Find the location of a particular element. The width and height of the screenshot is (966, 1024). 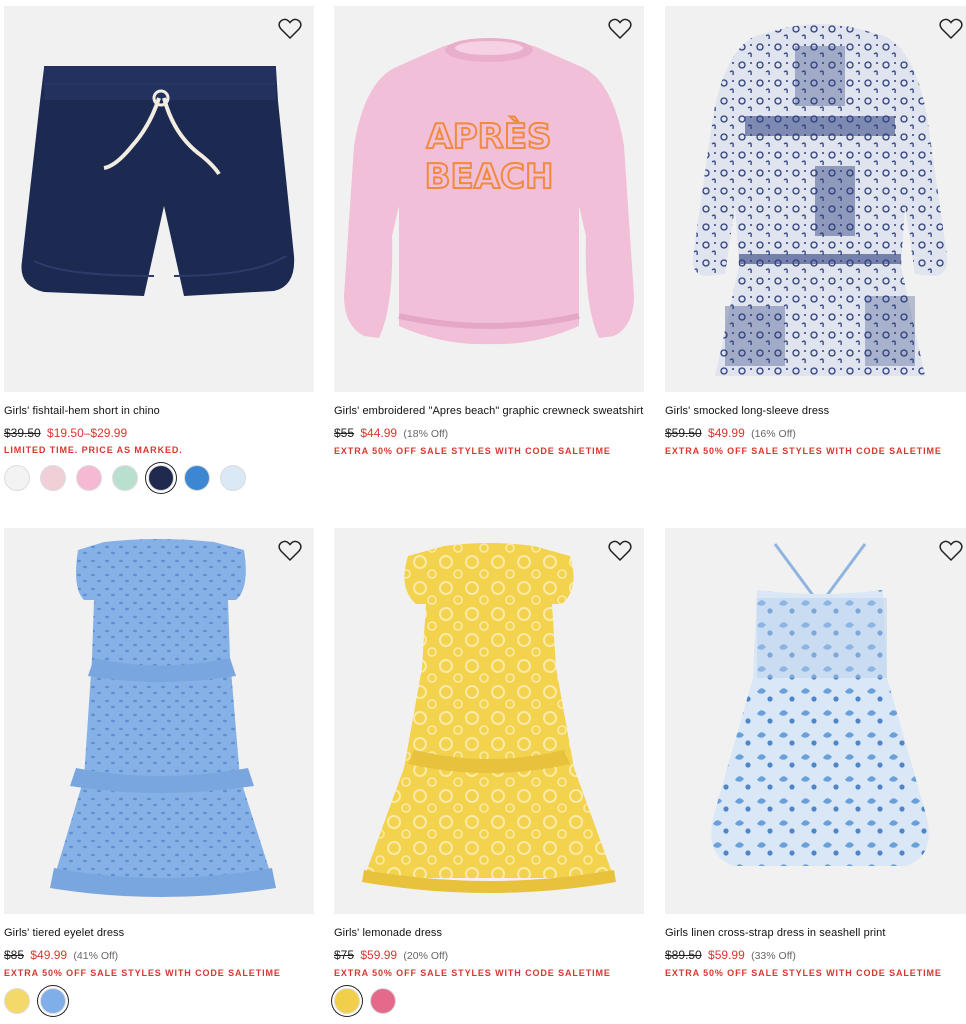

original-price: $89.50 is located at coordinates (683, 955).